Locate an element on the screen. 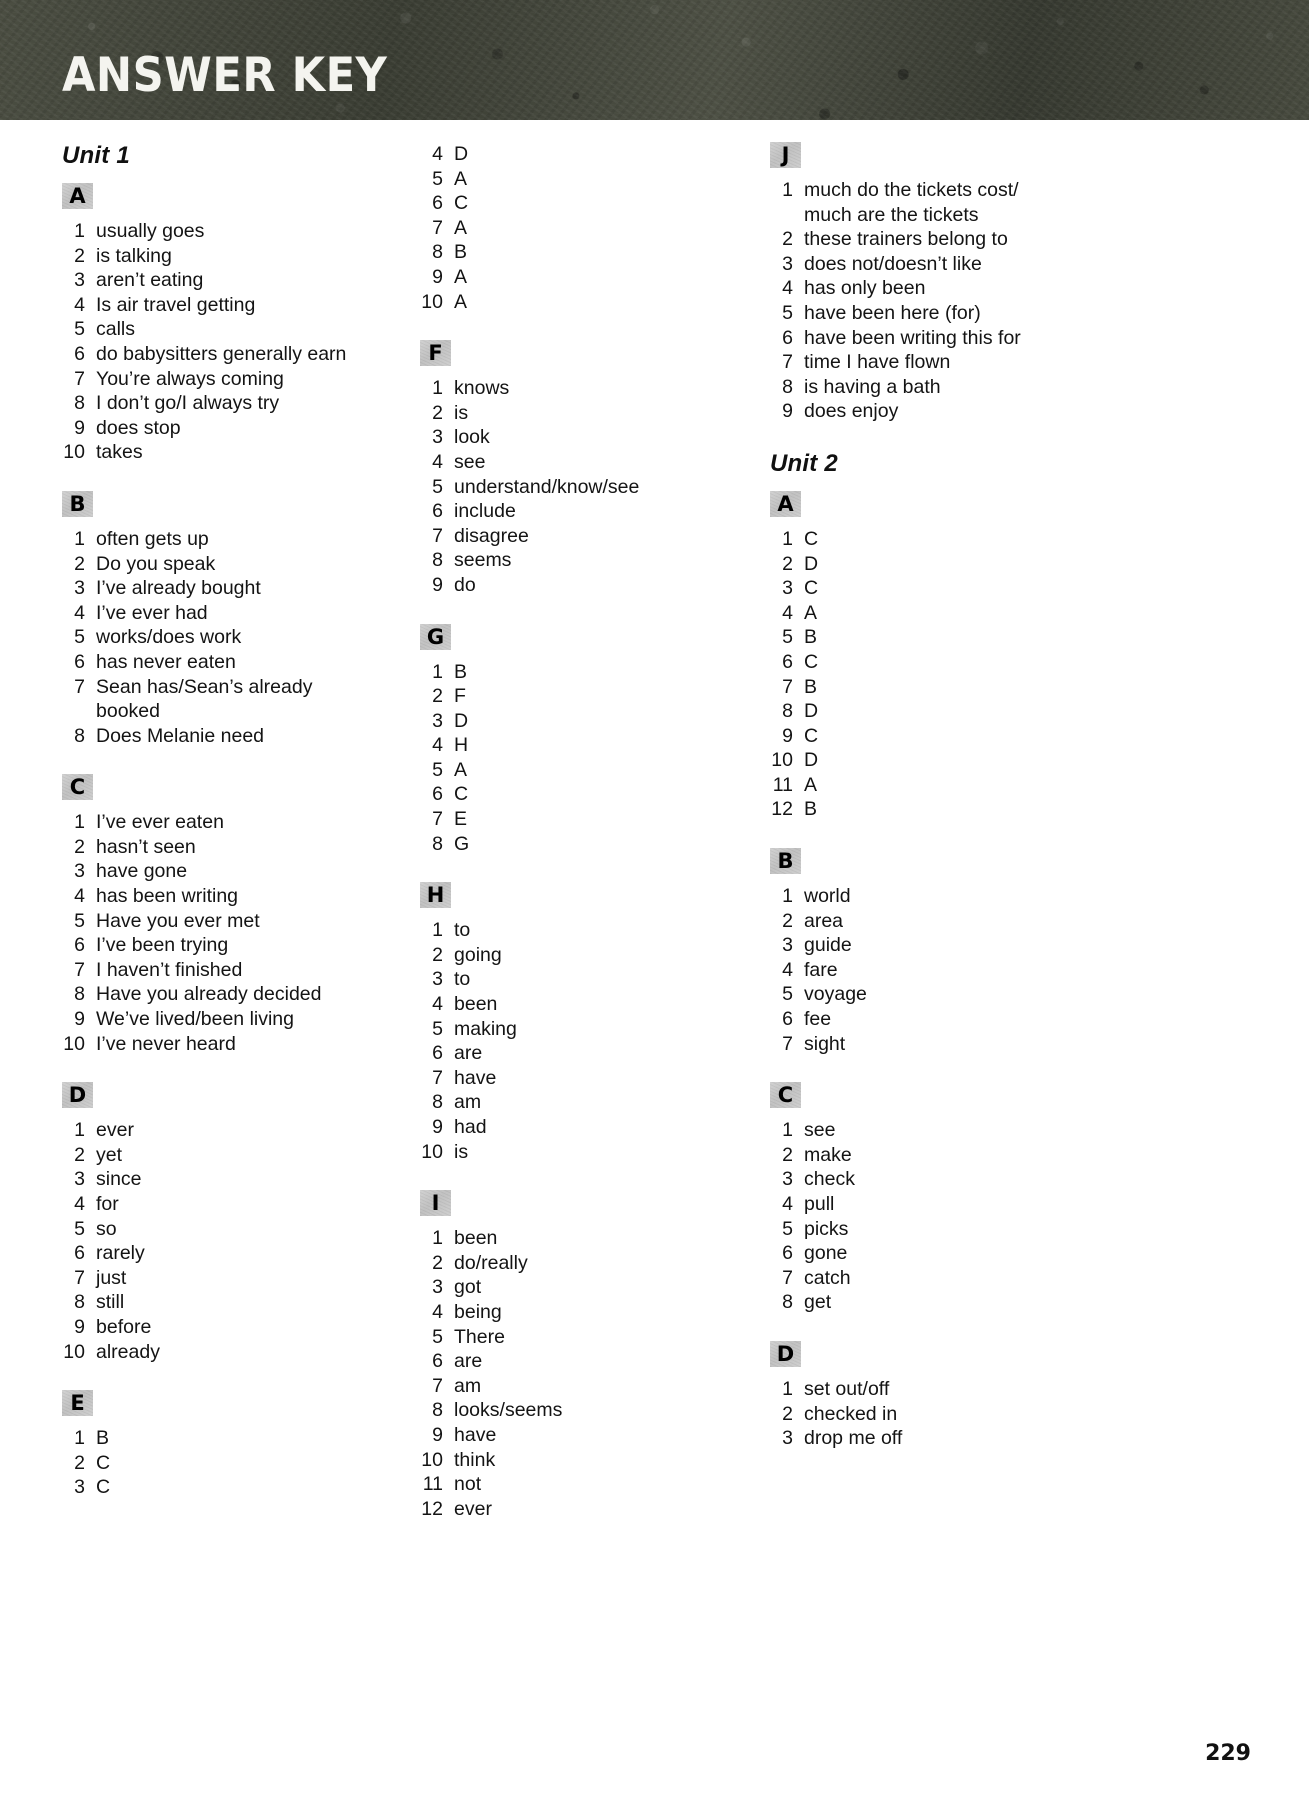 This screenshot has width=1309, height=1800. answer-row: 9C is located at coordinates (950, 736).